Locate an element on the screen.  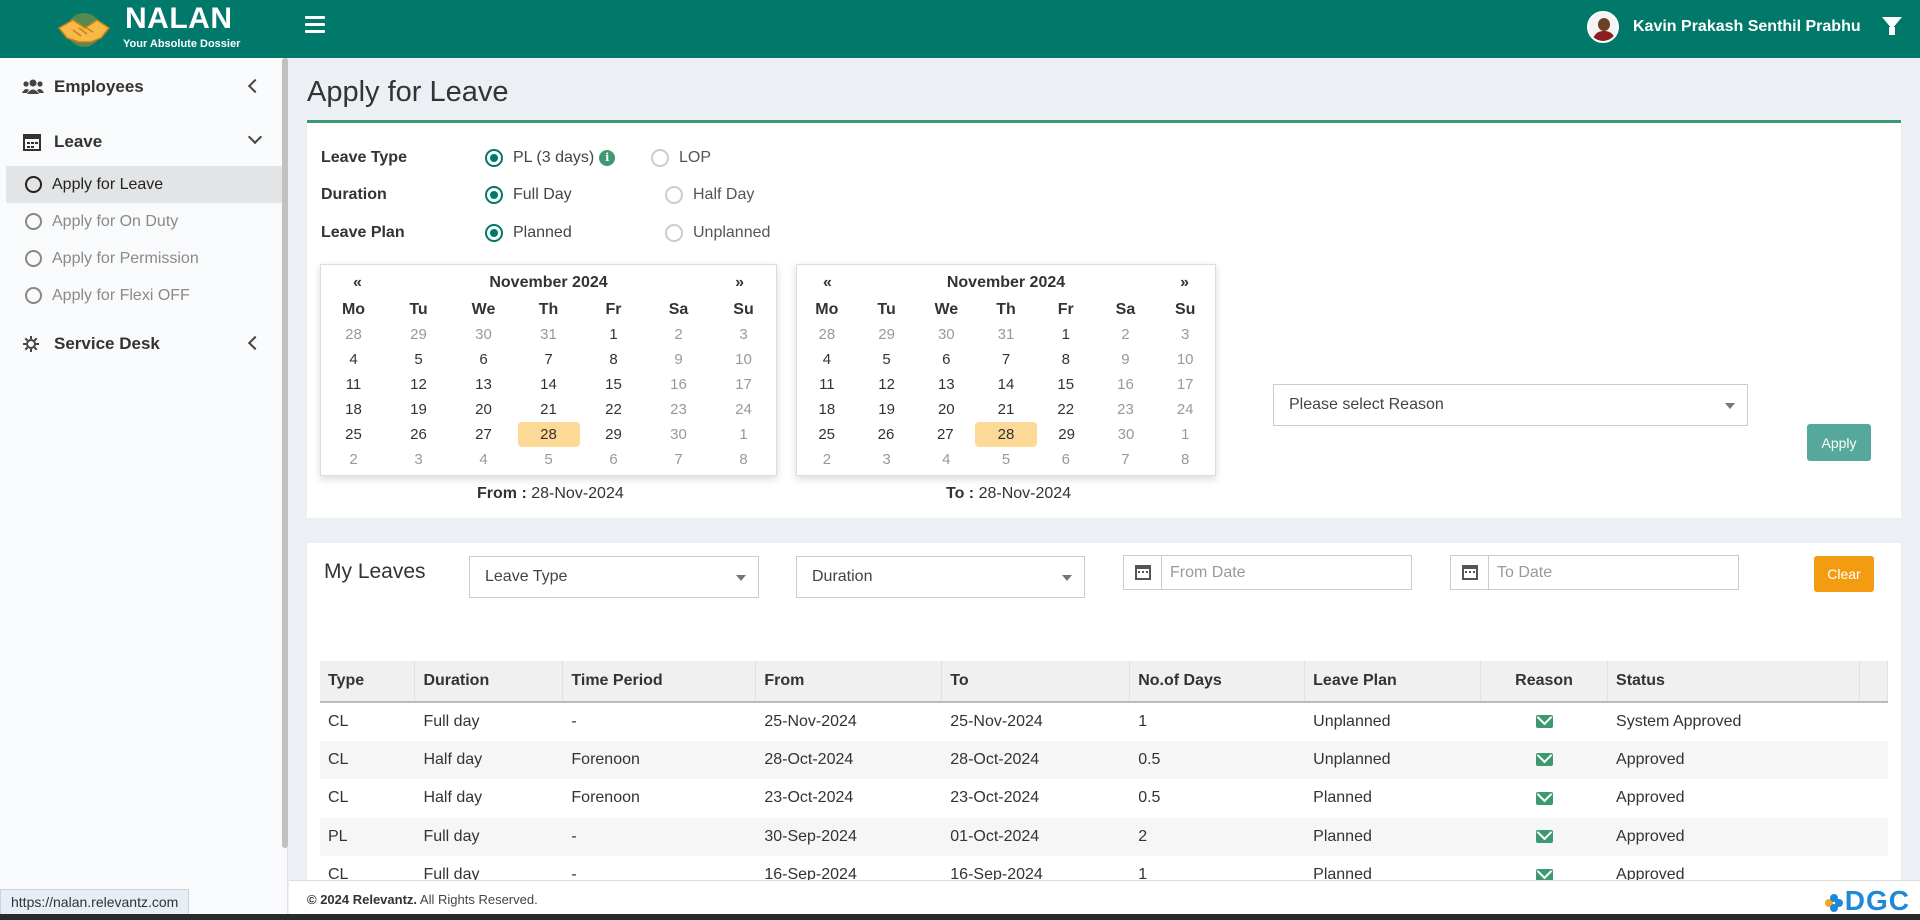
calendar-day: 27 is located at coordinates (945, 434).